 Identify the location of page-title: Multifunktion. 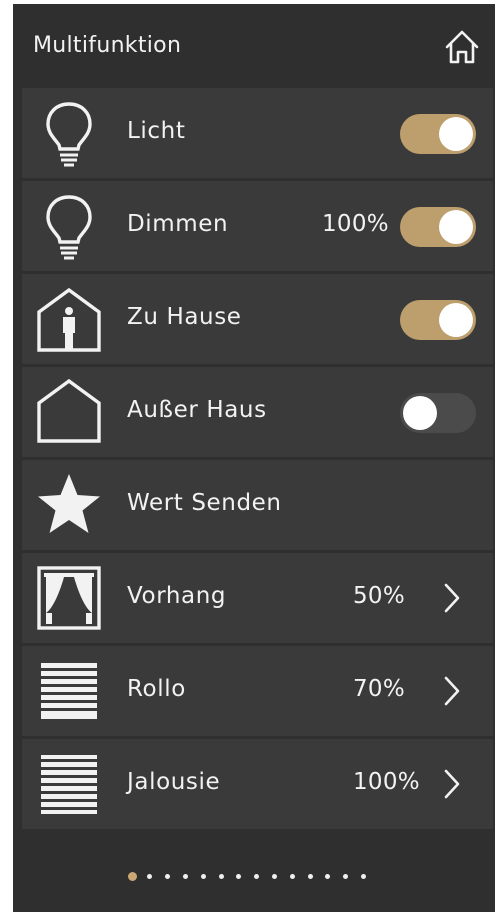
(107, 45).